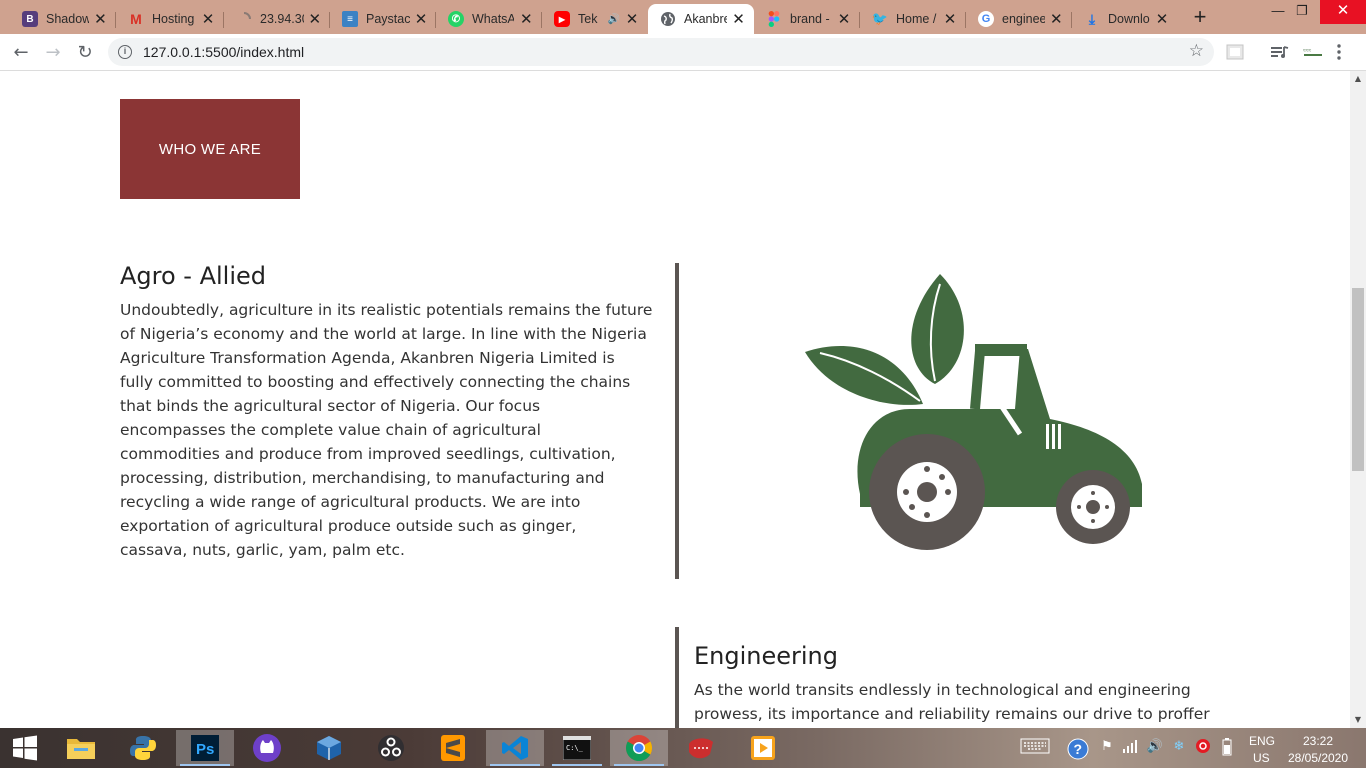 Image resolution: width=1366 pixels, height=774 pixels. What do you see at coordinates (701, 19) in the screenshot?
I see `browser-tab-active: Akanbre ✕` at bounding box center [701, 19].